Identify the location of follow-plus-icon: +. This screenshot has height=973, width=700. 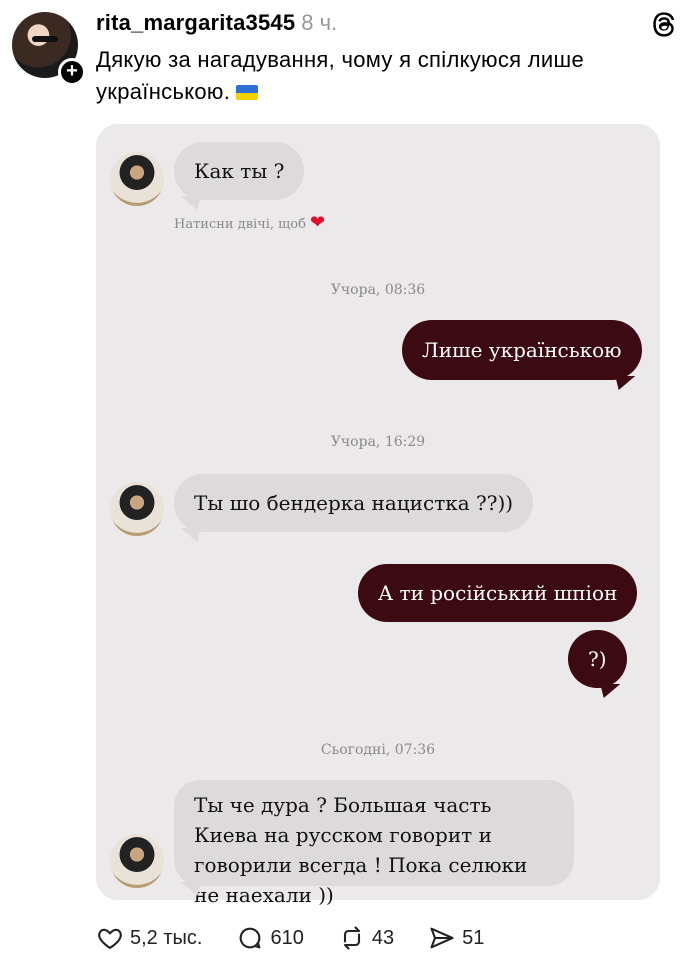
(72, 72).